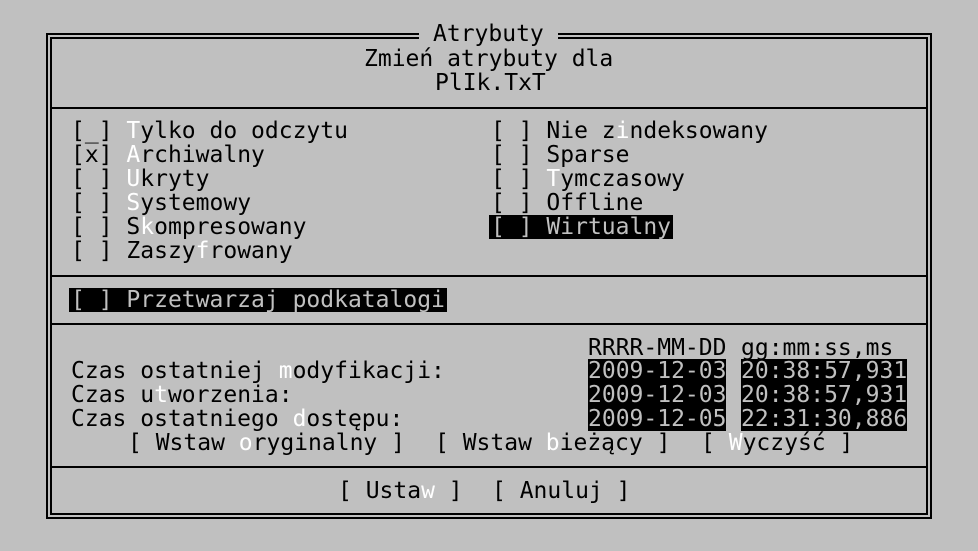 This screenshot has height=551, width=978. What do you see at coordinates (552, 443) in the screenshot?
I see `insert-current-button: [ Wstaw bieżący ]` at bounding box center [552, 443].